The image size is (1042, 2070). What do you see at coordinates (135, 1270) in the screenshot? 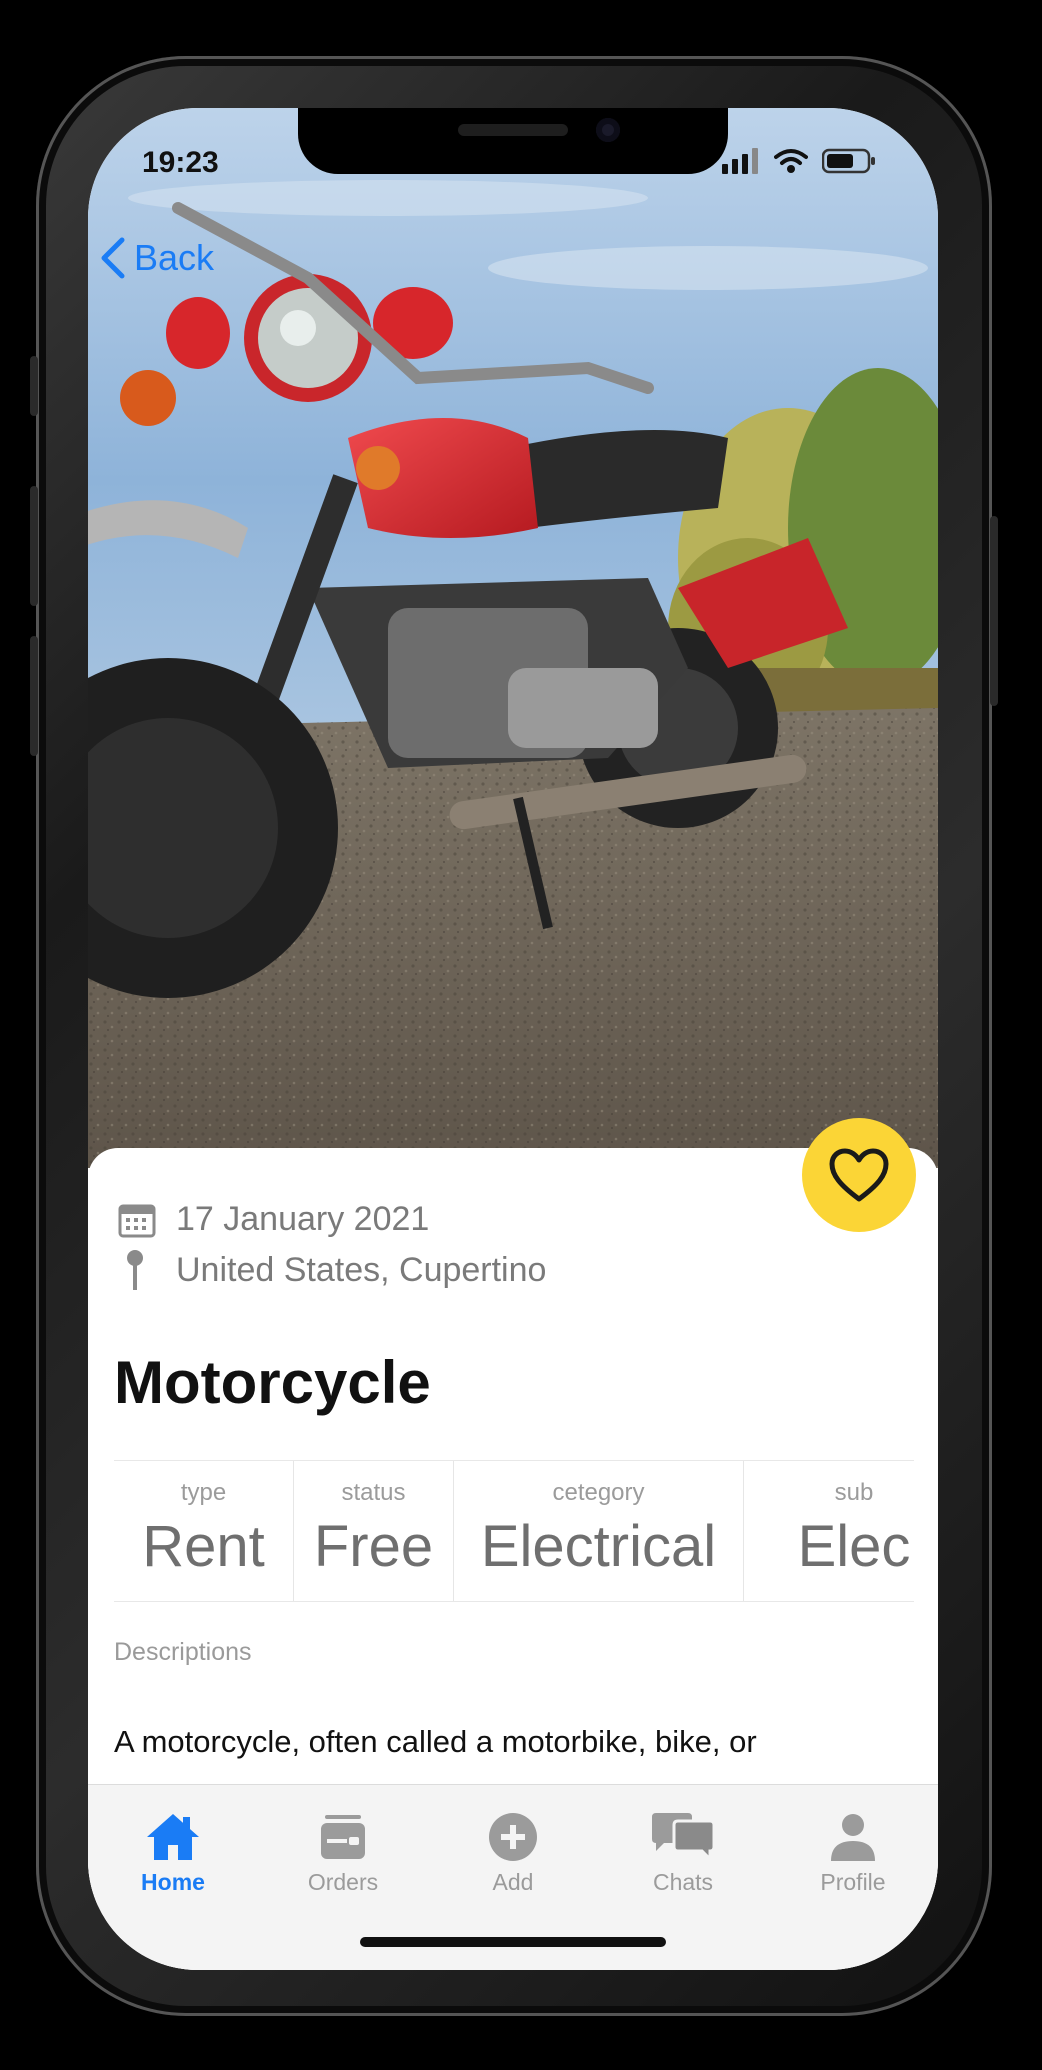
I see `location-pin-icon` at bounding box center [135, 1270].